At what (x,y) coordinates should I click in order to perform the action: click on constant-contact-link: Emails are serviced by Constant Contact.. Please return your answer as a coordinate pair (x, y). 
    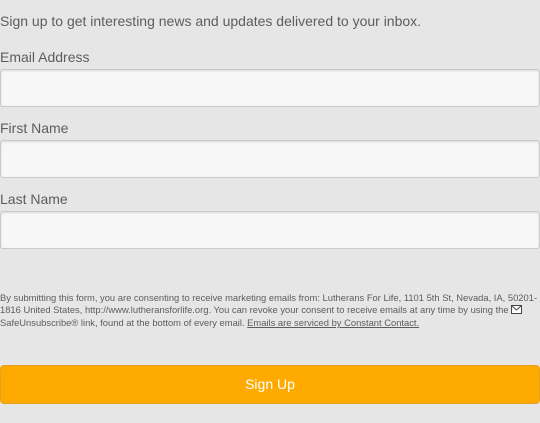
    Looking at the image, I should click on (333, 322).